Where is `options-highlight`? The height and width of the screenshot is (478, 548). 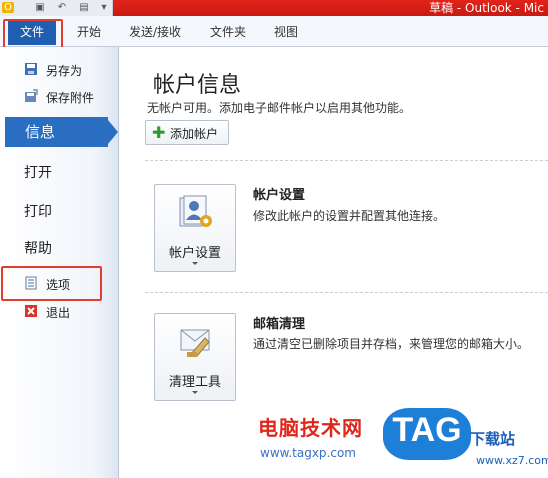 options-highlight is located at coordinates (51, 283).